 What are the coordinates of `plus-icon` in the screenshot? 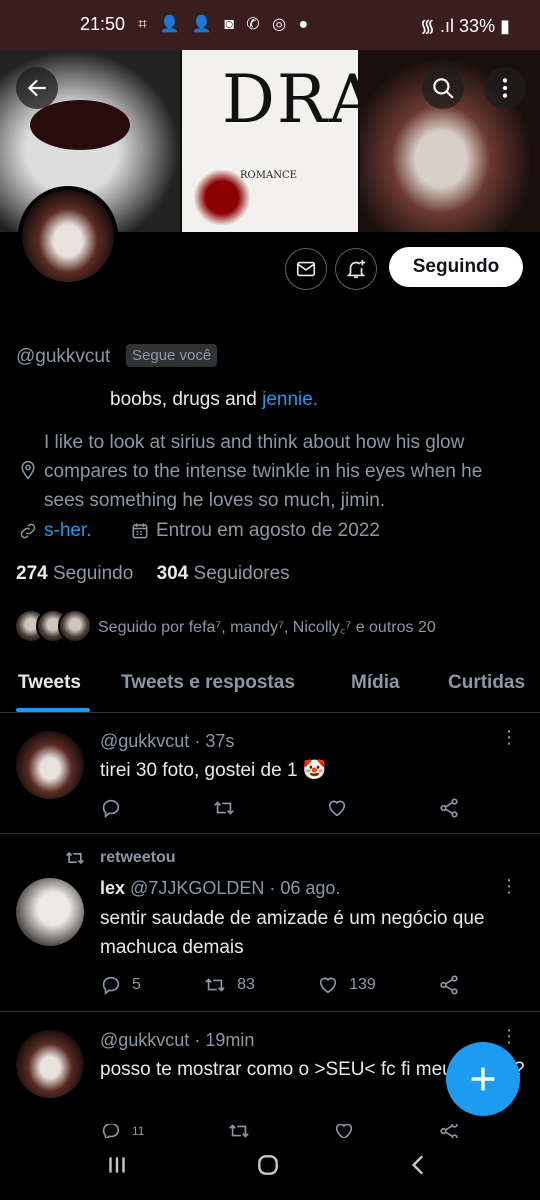 It's located at (483, 1079).